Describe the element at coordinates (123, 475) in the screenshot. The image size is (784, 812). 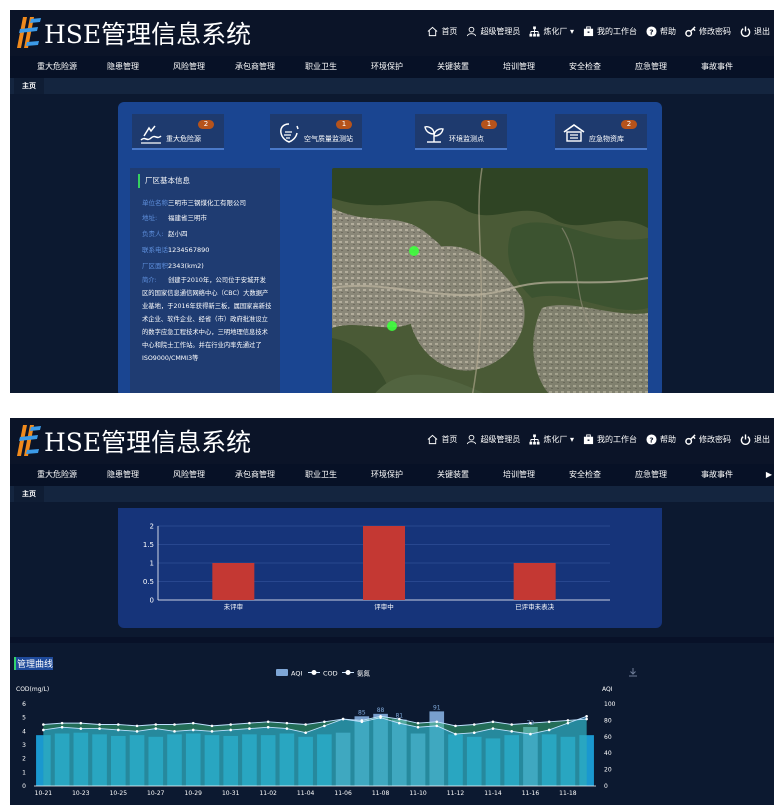
I see `nav-hidden-danger: 隐患管理` at that location.